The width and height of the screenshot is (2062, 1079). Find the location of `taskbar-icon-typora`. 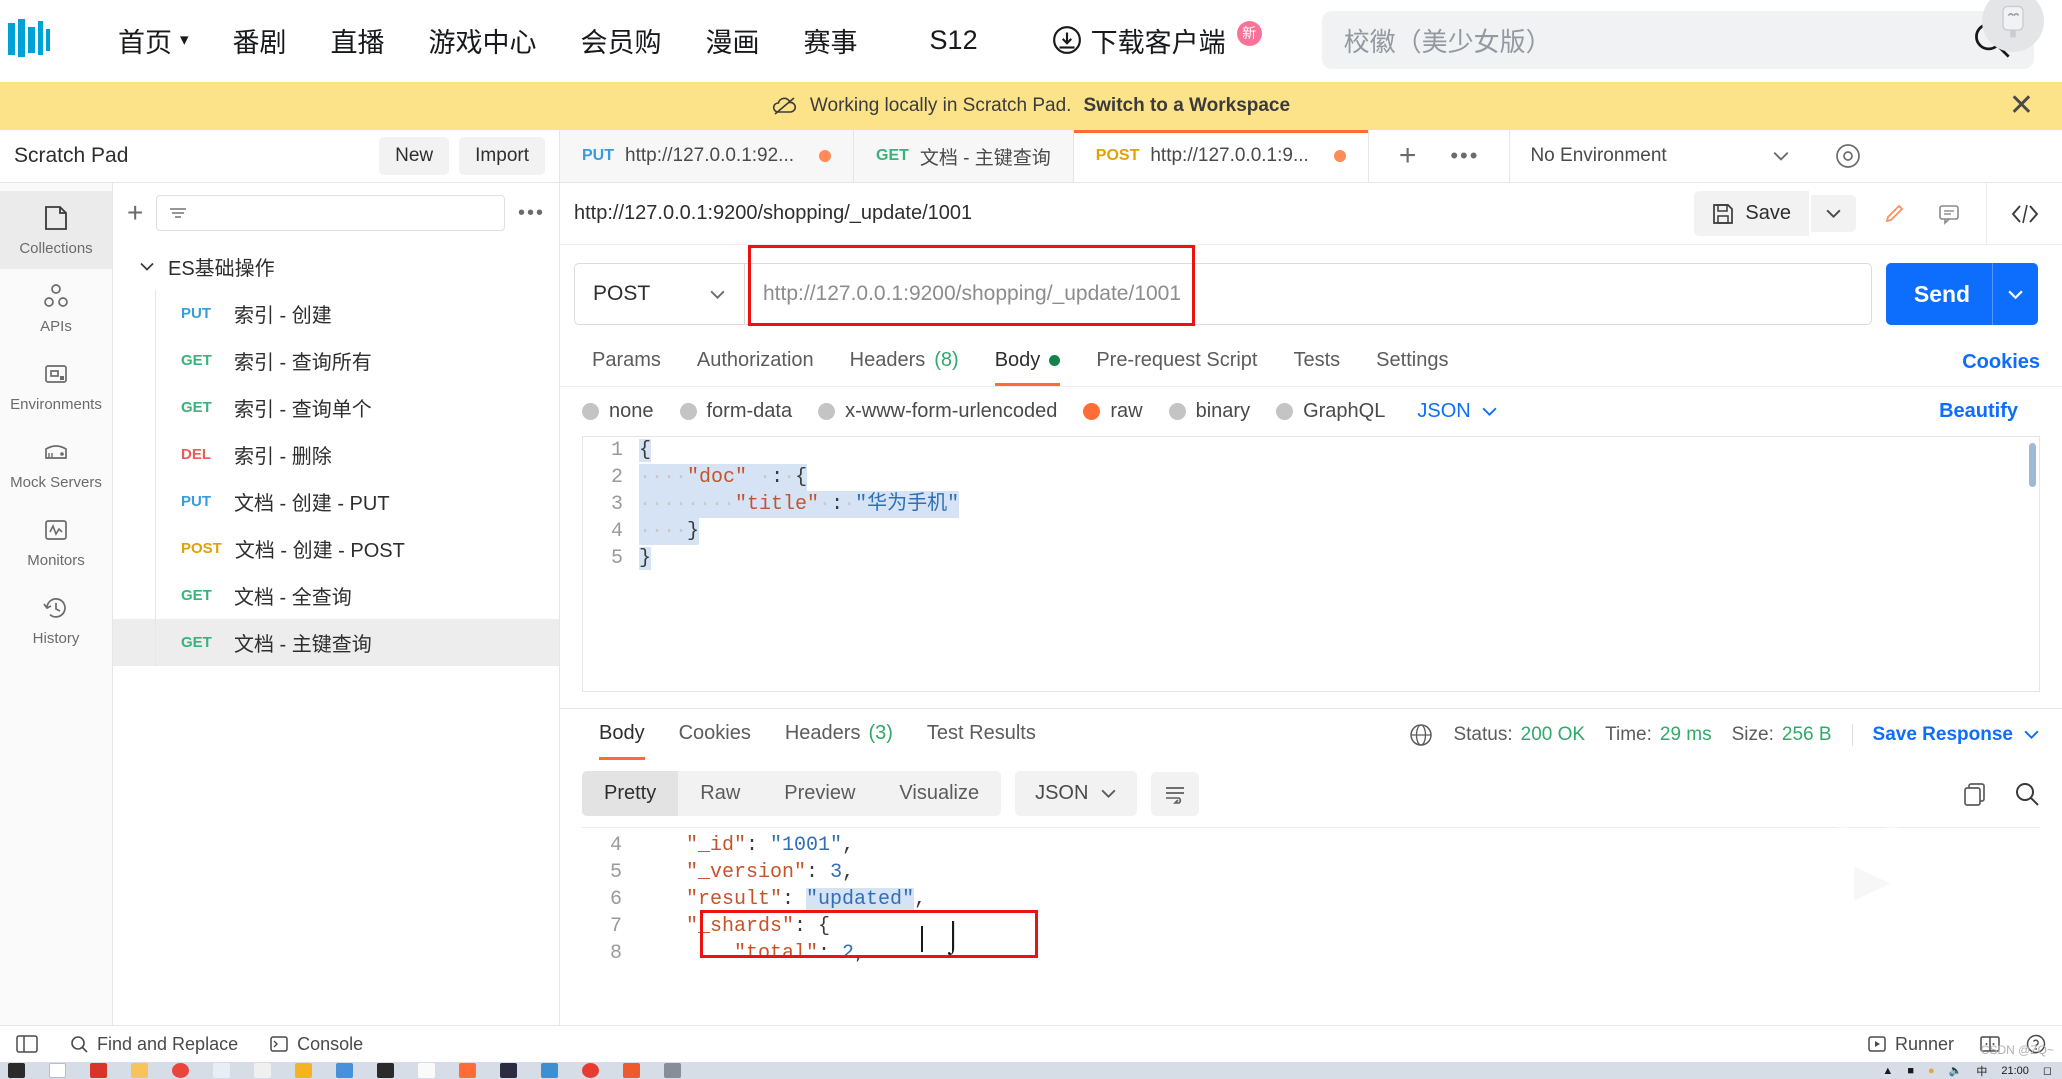

taskbar-icon-typora is located at coordinates (221, 1070).